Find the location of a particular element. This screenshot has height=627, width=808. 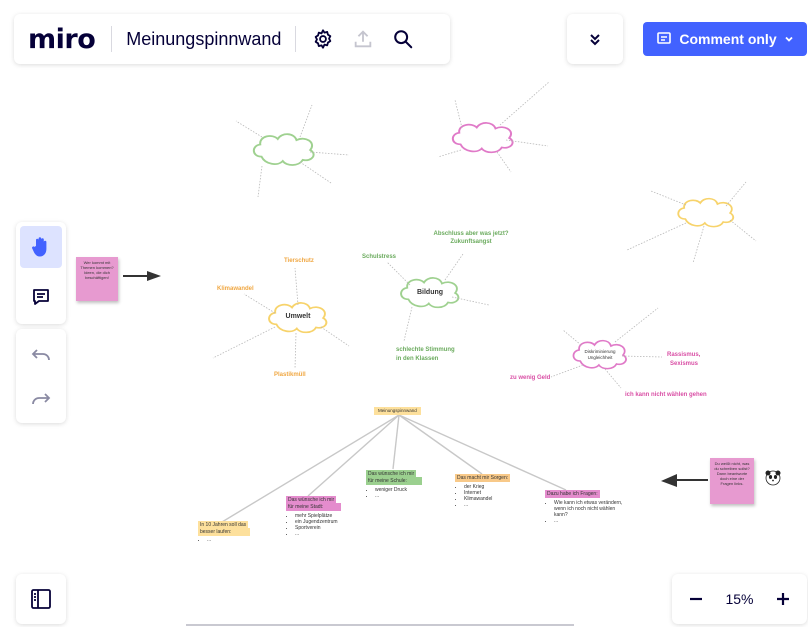

redo-button is located at coordinates (41, 398).